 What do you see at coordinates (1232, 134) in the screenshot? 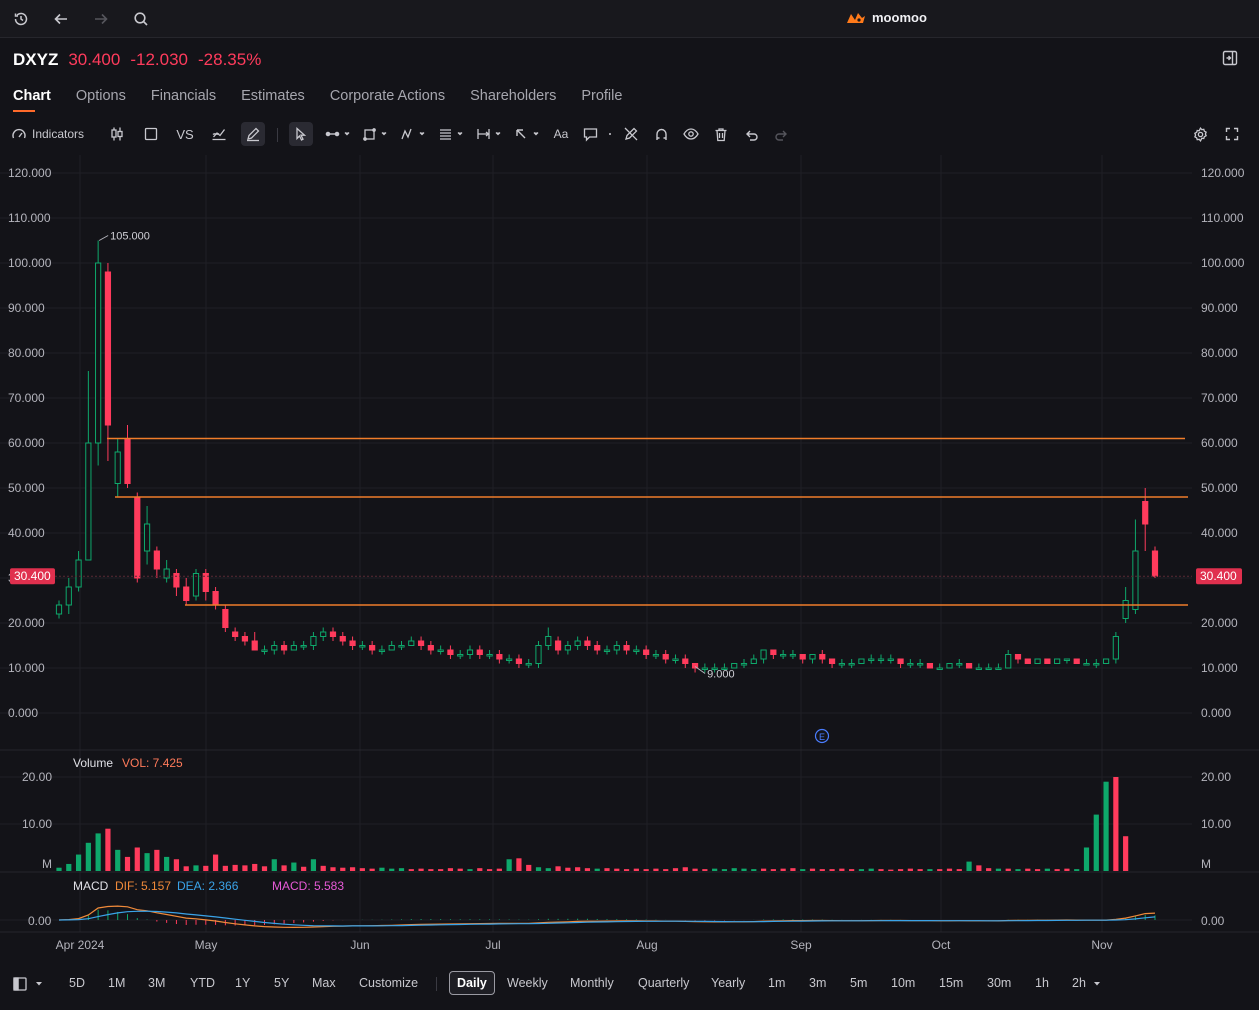
I see `fullscreen-icon` at bounding box center [1232, 134].